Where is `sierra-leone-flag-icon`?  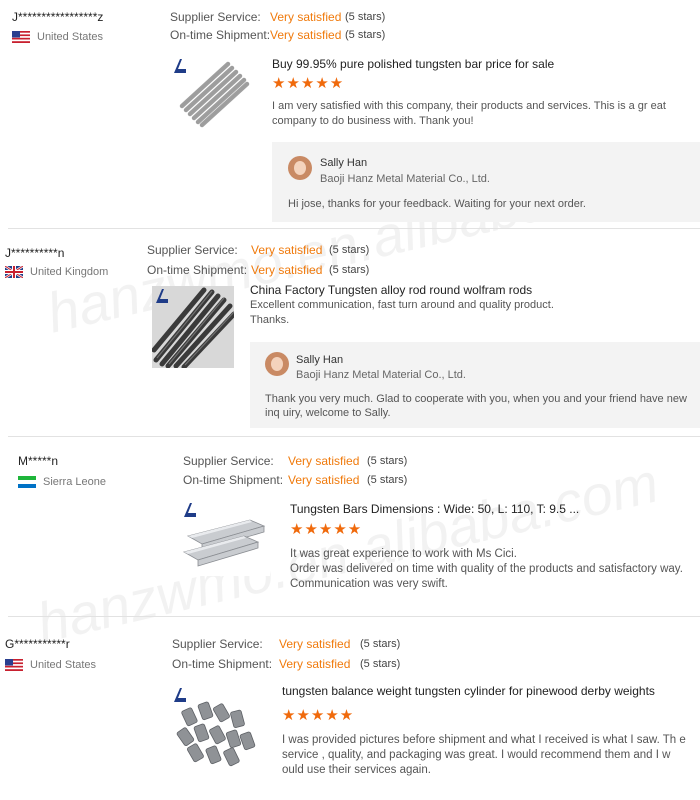 sierra-leone-flag-icon is located at coordinates (27, 482).